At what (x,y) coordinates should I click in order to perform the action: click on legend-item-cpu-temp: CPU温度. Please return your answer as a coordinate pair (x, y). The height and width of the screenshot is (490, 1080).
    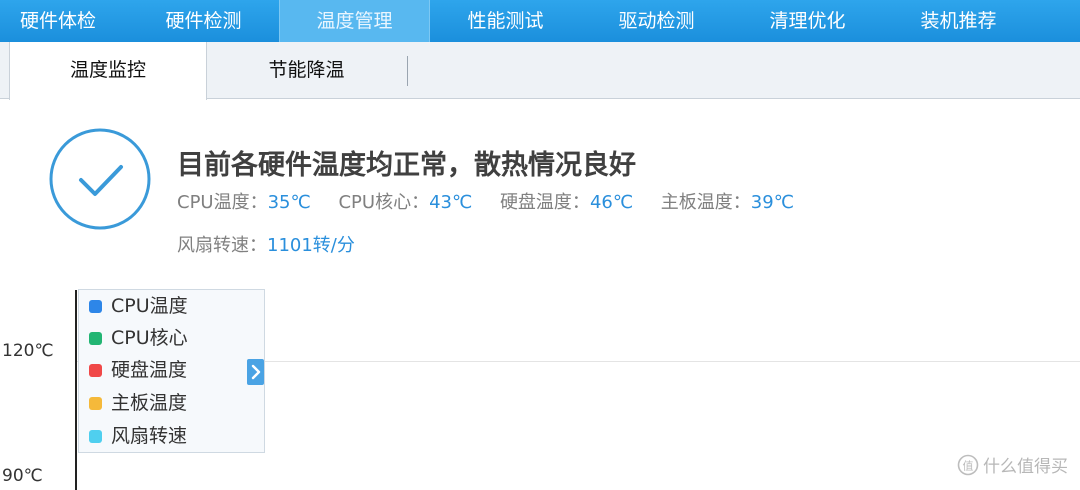
    Looking at the image, I should click on (138, 306).